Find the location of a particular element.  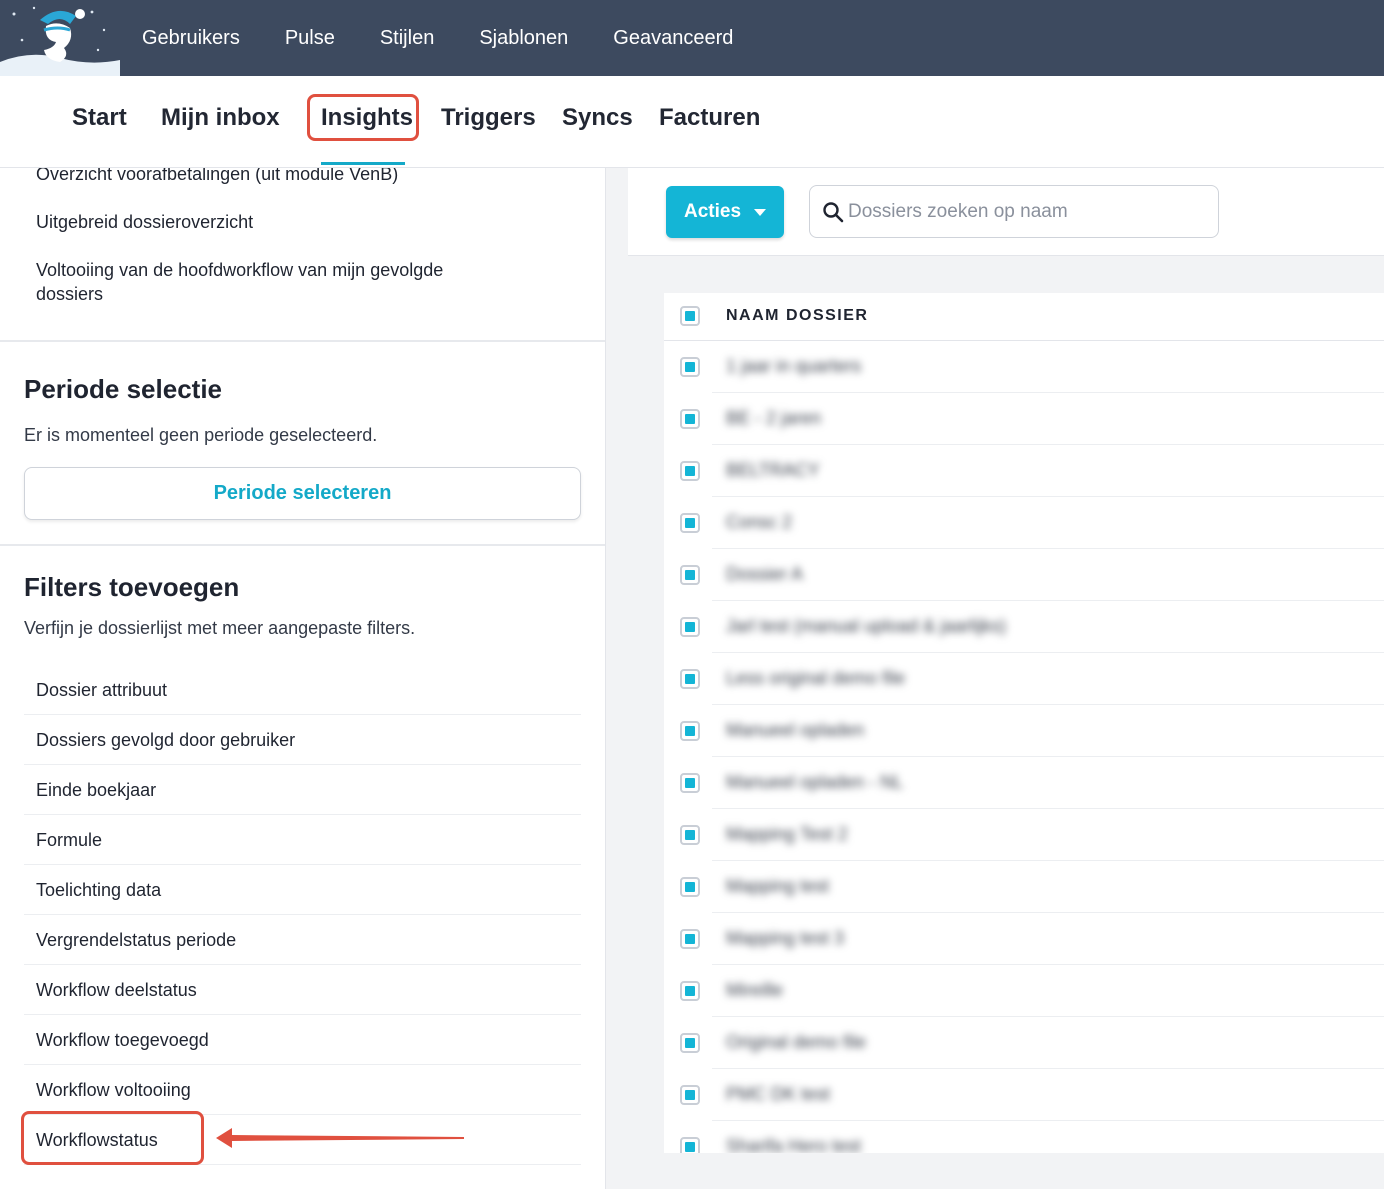

acties-button: Acties is located at coordinates (725, 212).